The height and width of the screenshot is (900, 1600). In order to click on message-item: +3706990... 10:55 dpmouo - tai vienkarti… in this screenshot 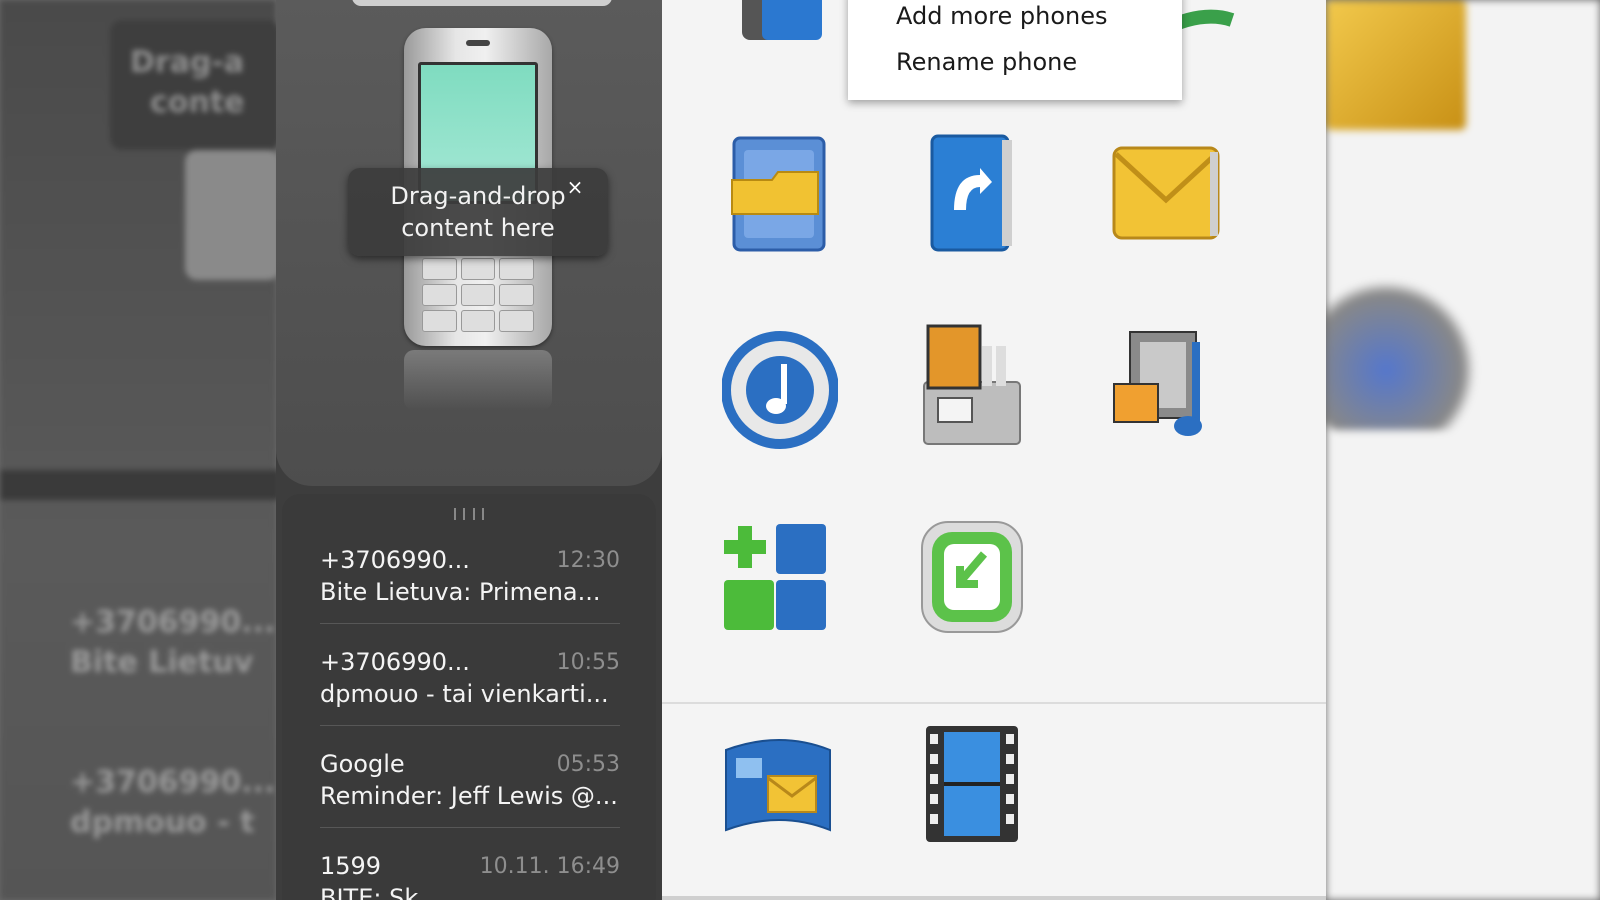, I will do `click(470, 680)`.